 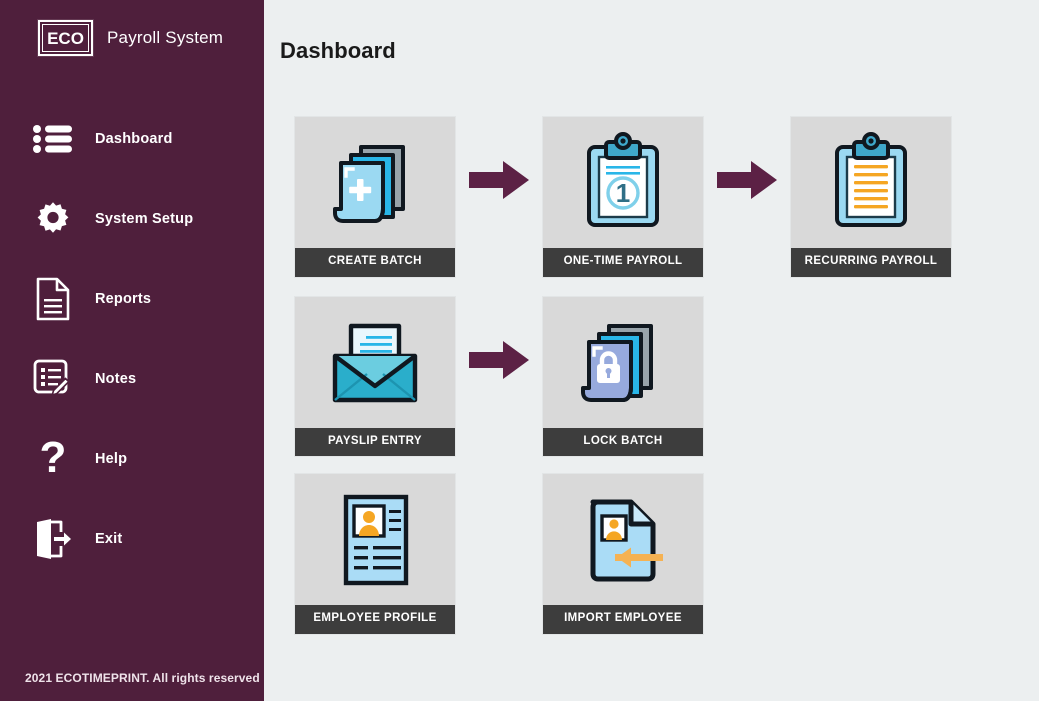 What do you see at coordinates (623, 441) in the screenshot?
I see `card-label: LOCK BATCH` at bounding box center [623, 441].